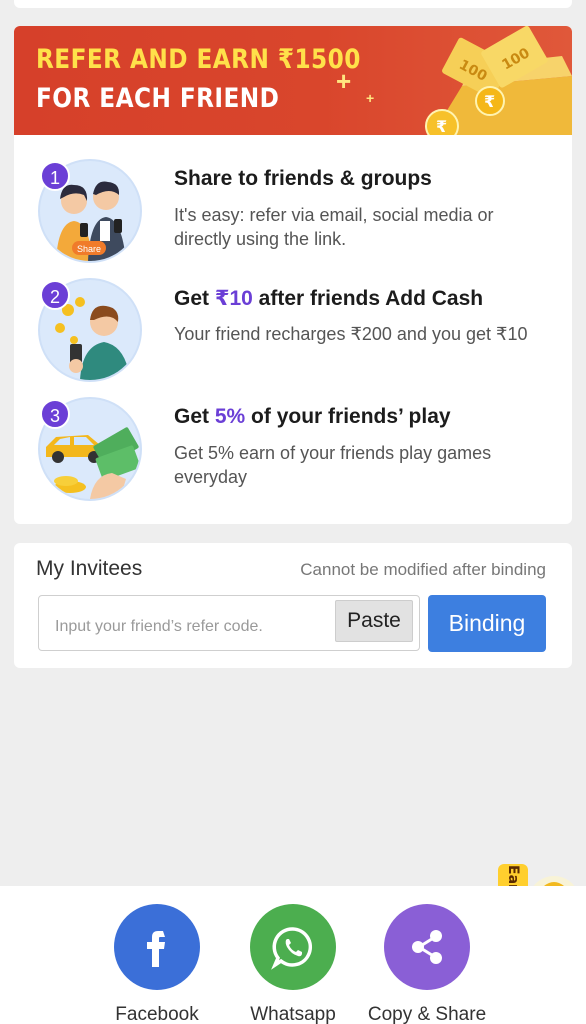  What do you see at coordinates (374, 621) in the screenshot?
I see `paste-button: Paste` at bounding box center [374, 621].